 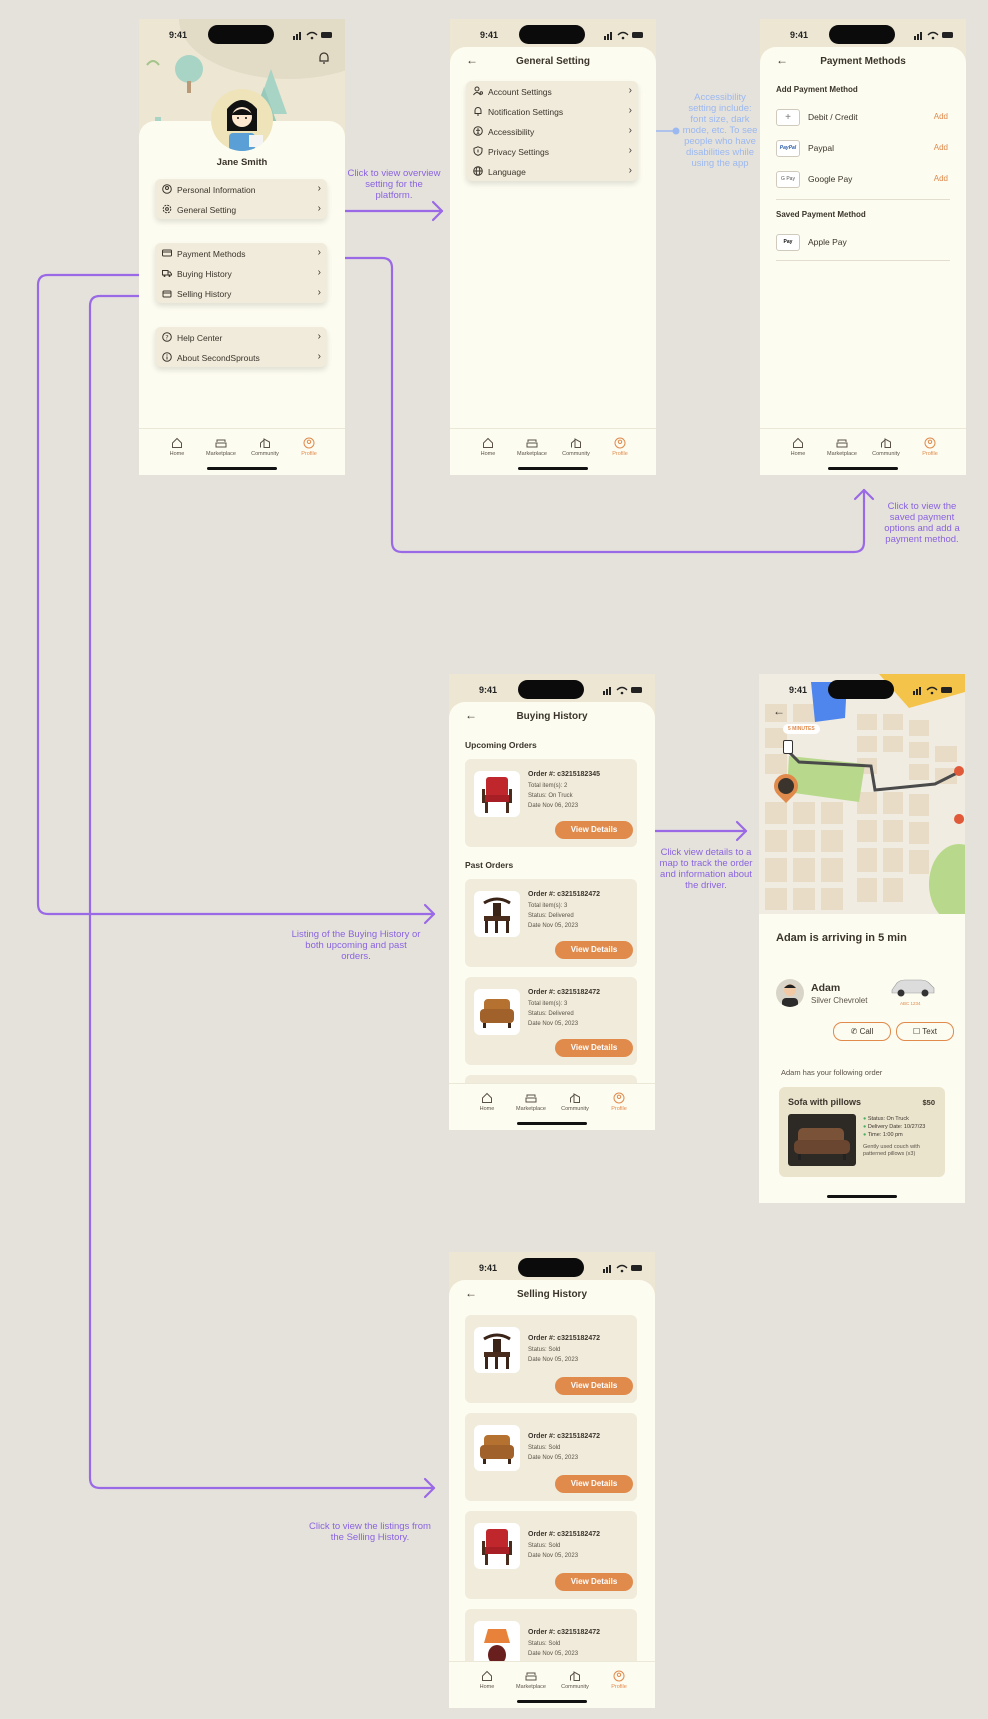 What do you see at coordinates (863, 242) in the screenshot?
I see `payment-apple-pay: Pay Apple Pay` at bounding box center [863, 242].